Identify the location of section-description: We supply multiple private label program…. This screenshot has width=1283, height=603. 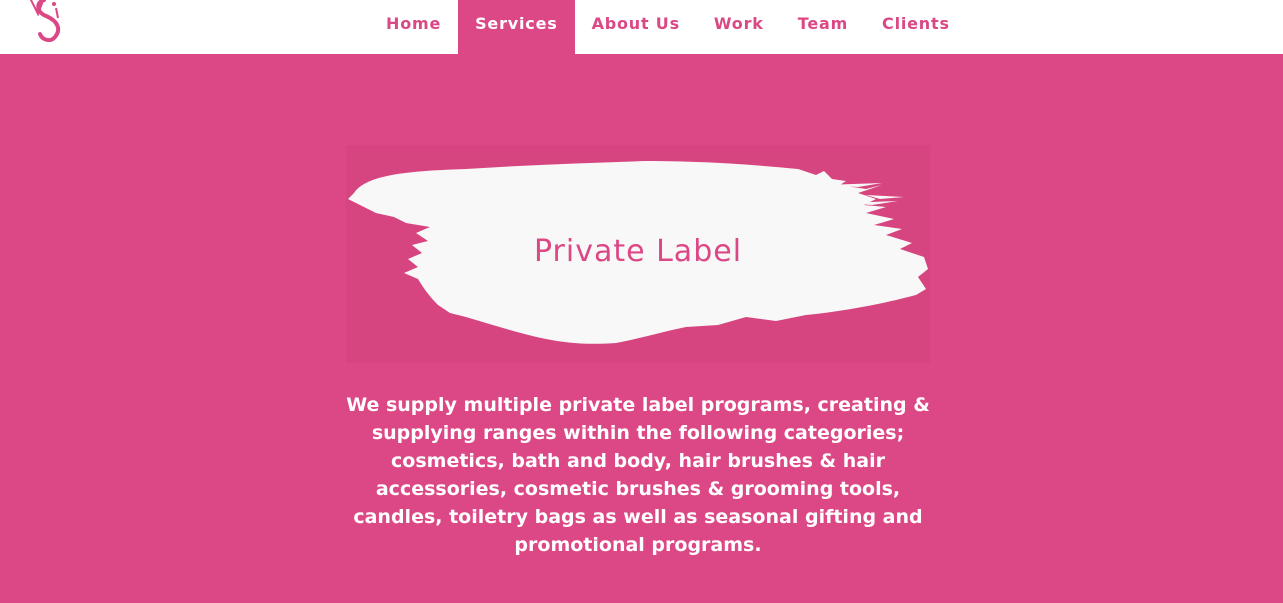
(638, 475).